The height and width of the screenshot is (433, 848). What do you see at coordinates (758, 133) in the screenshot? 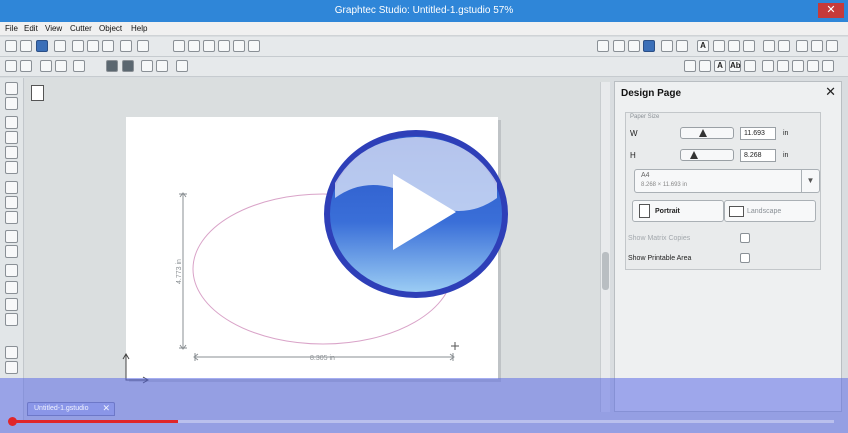
I see `width-input: 11.693` at bounding box center [758, 133].